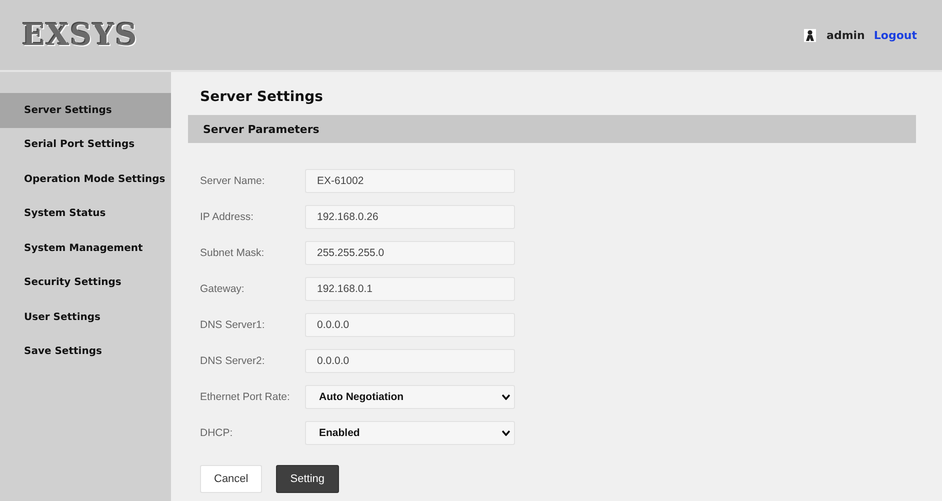 This screenshot has width=942, height=501. I want to click on sidebar-item: System Status, so click(85, 213).